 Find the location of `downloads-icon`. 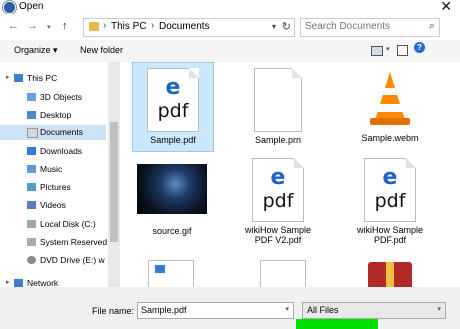

downloads-icon is located at coordinates (31, 151).